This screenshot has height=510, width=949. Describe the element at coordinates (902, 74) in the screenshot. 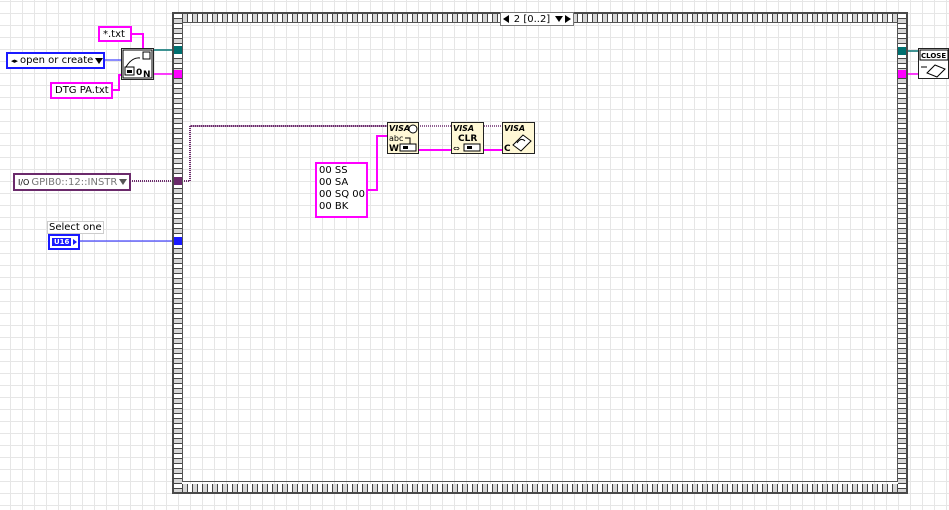

I see `string-tunnel-right` at that location.